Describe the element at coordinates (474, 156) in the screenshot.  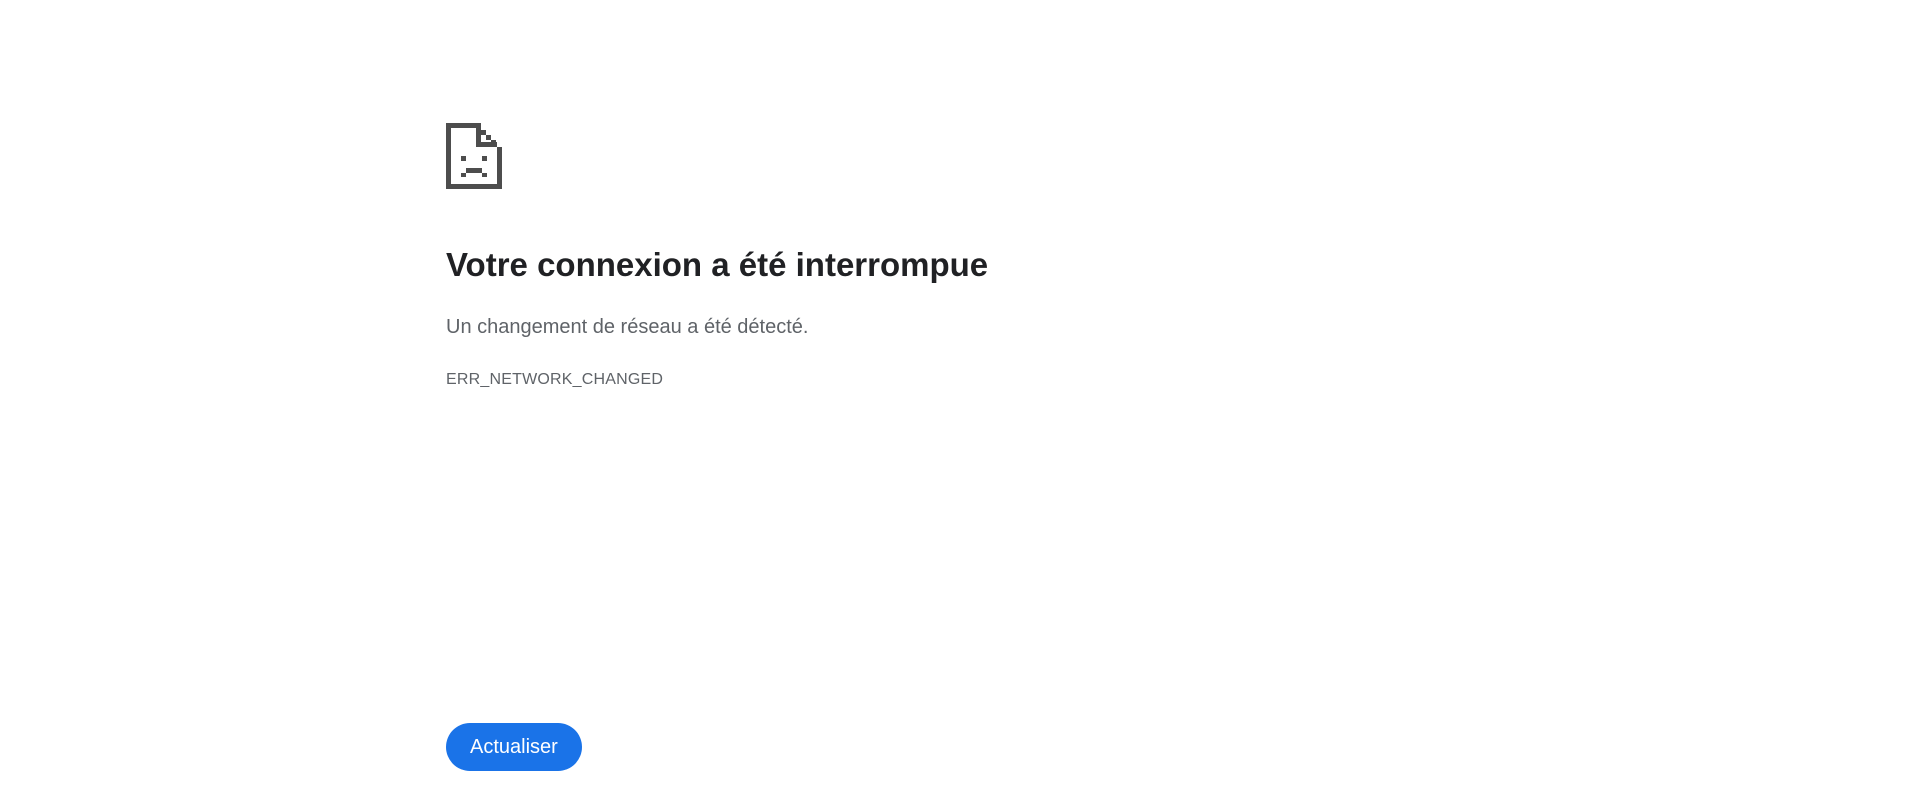
I see `sad-document-icon` at that location.